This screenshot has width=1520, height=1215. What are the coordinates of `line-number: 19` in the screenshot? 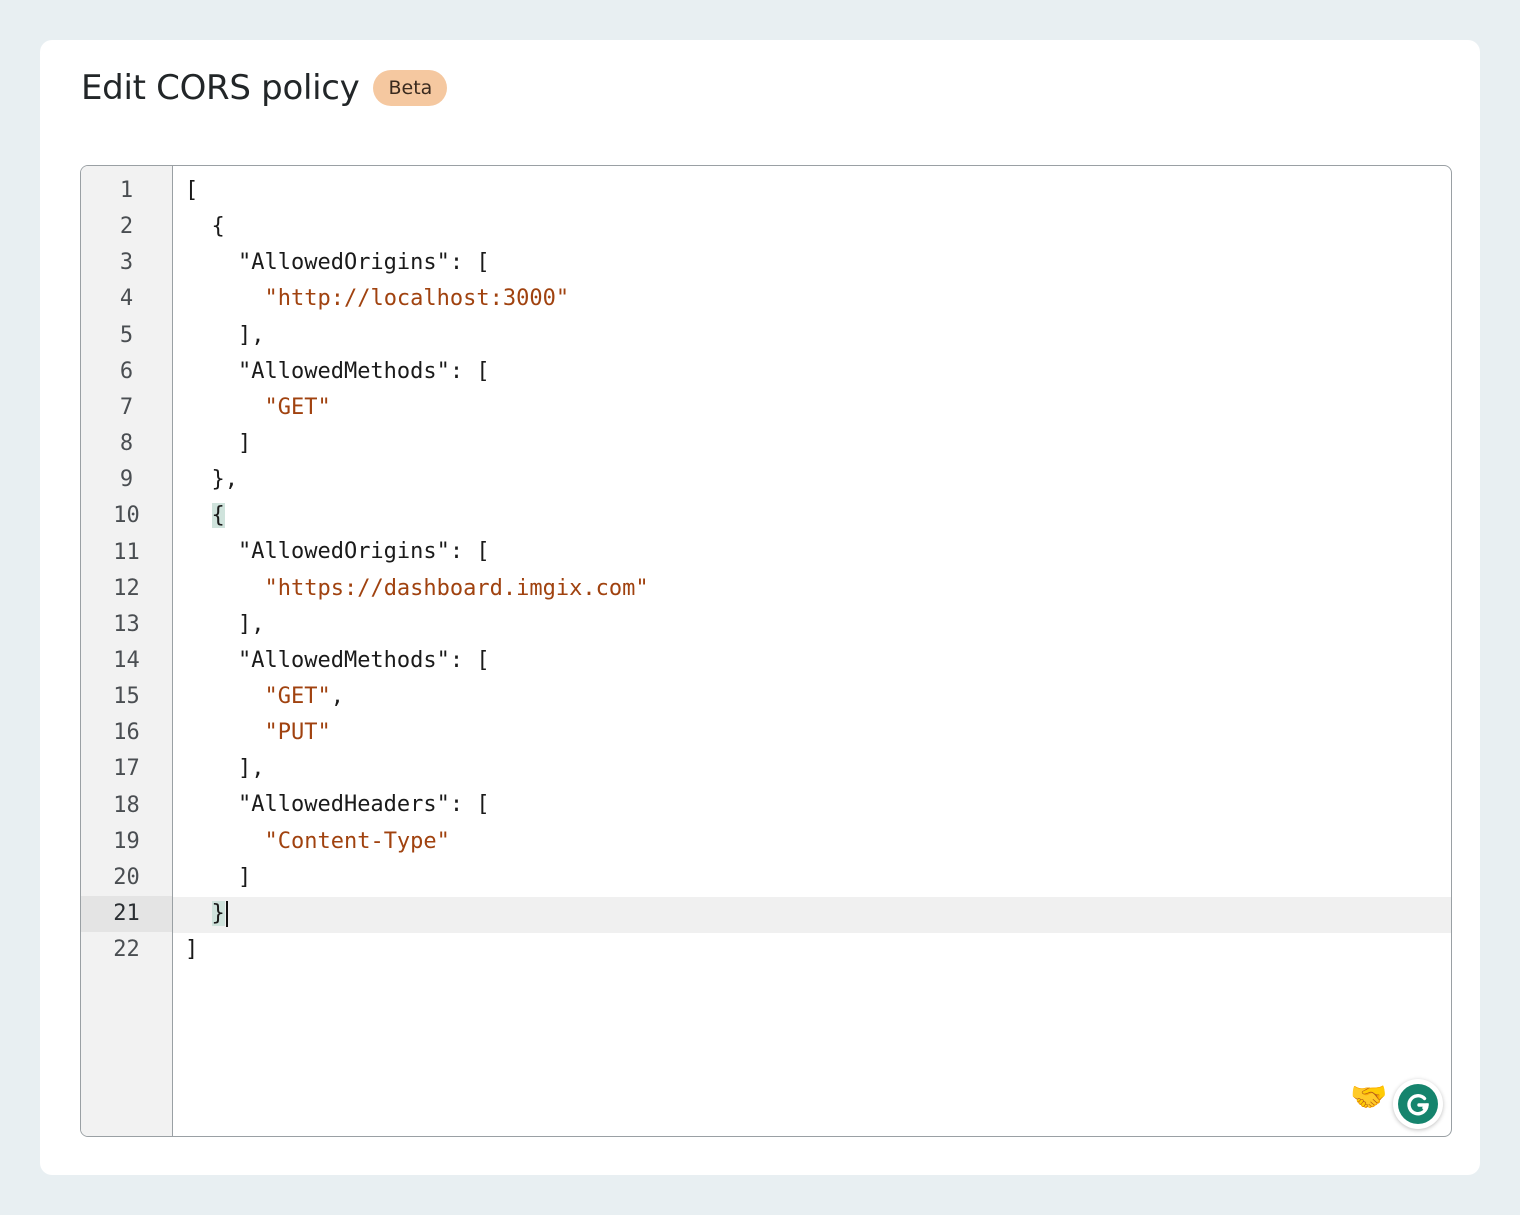 It's located at (126, 841).